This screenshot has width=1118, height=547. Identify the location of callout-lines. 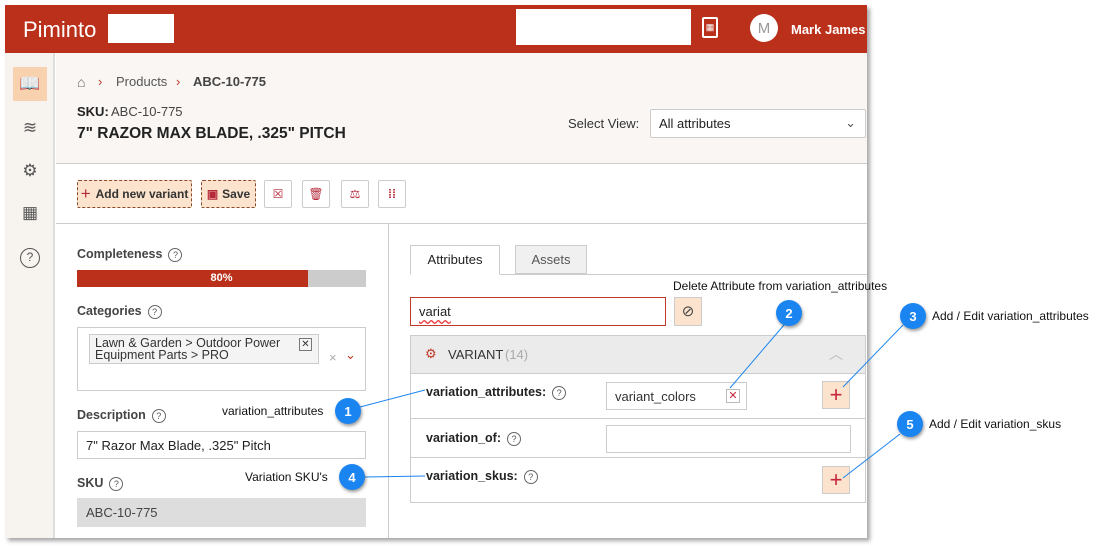
(631, 401).